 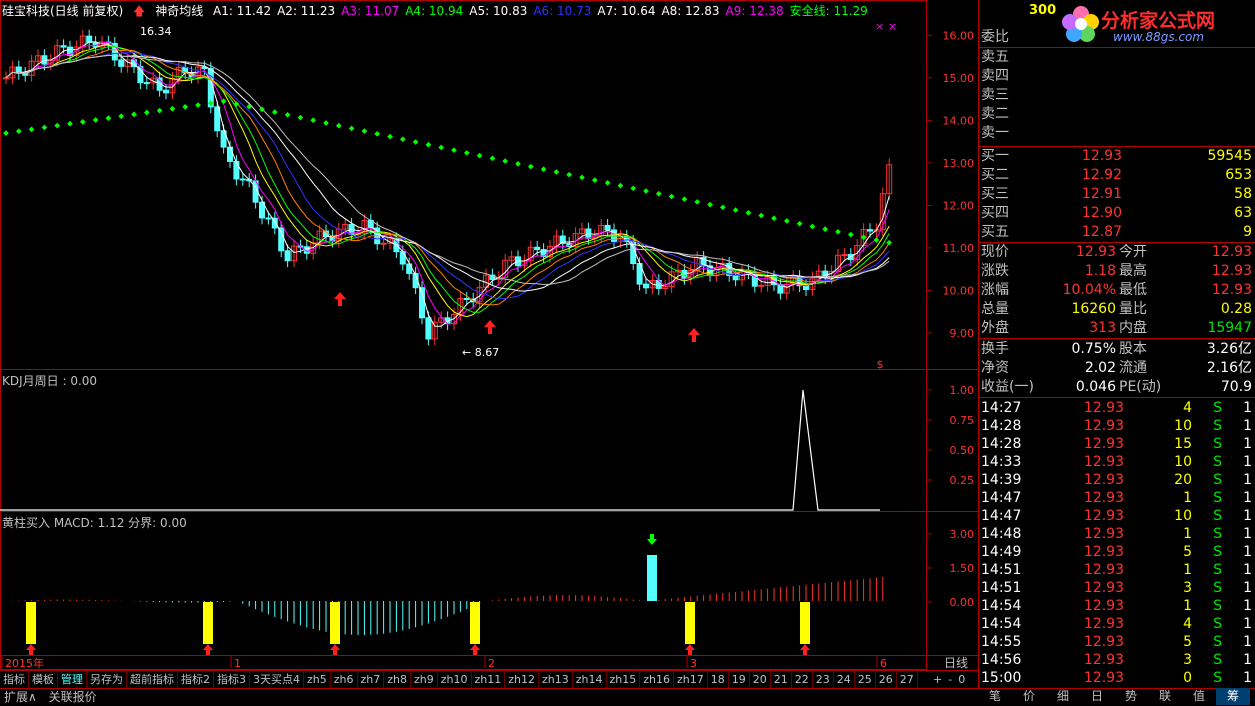 I want to click on stock-name: 硅宝科技(日线 前复权), so click(x=63, y=11).